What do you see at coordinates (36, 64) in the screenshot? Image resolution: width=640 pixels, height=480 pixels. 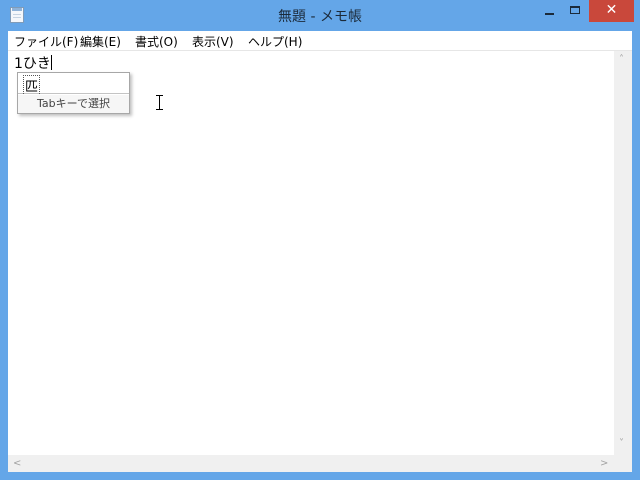 I see `ime-composition-text: ひき` at bounding box center [36, 64].